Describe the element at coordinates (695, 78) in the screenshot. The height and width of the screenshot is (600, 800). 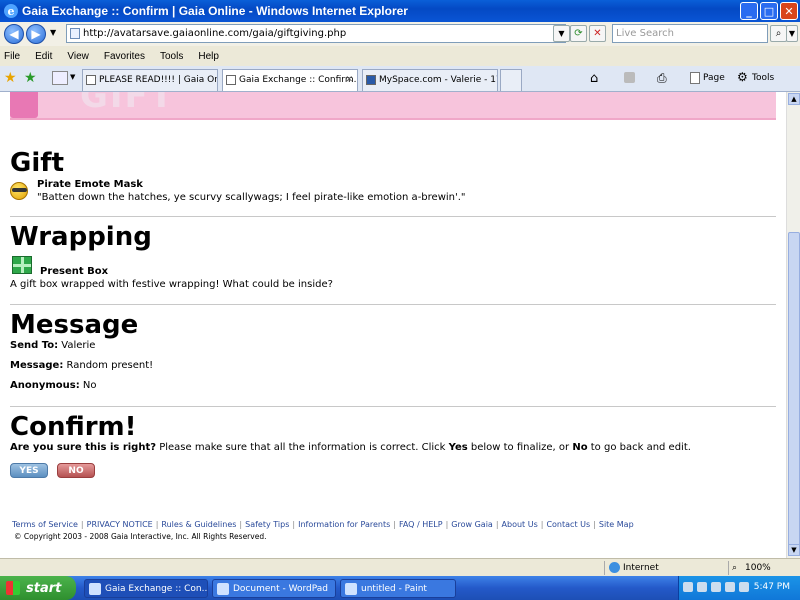
I see `page-menu-icon` at that location.